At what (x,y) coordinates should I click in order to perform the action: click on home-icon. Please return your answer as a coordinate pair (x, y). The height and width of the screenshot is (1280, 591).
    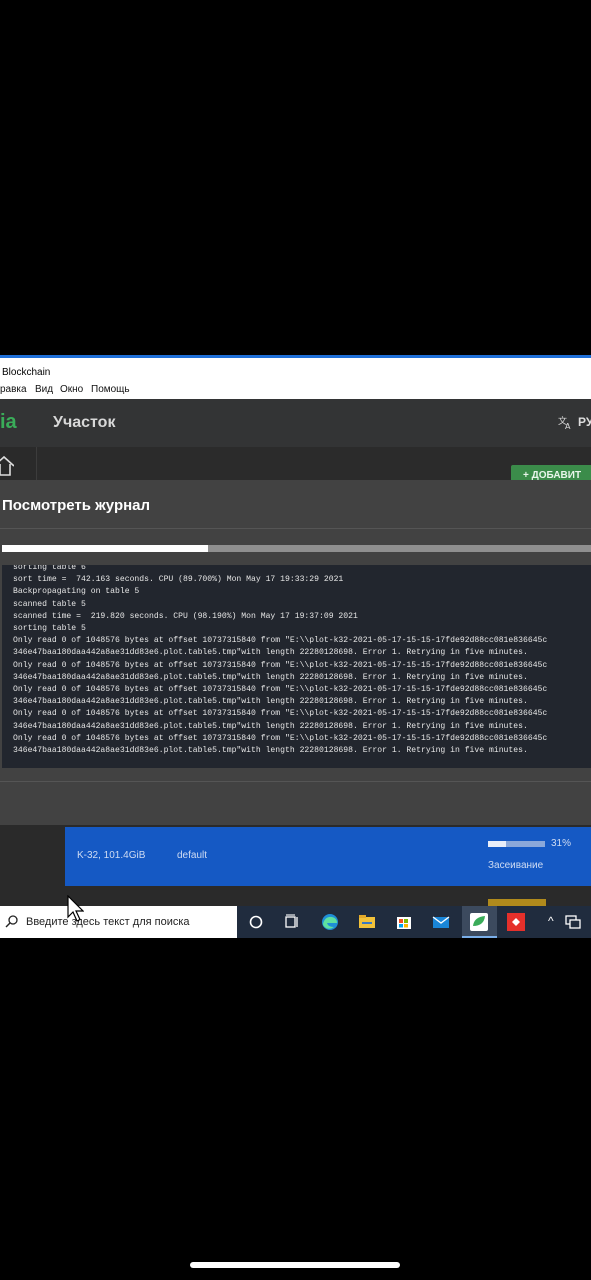
    Looking at the image, I should click on (7, 466).